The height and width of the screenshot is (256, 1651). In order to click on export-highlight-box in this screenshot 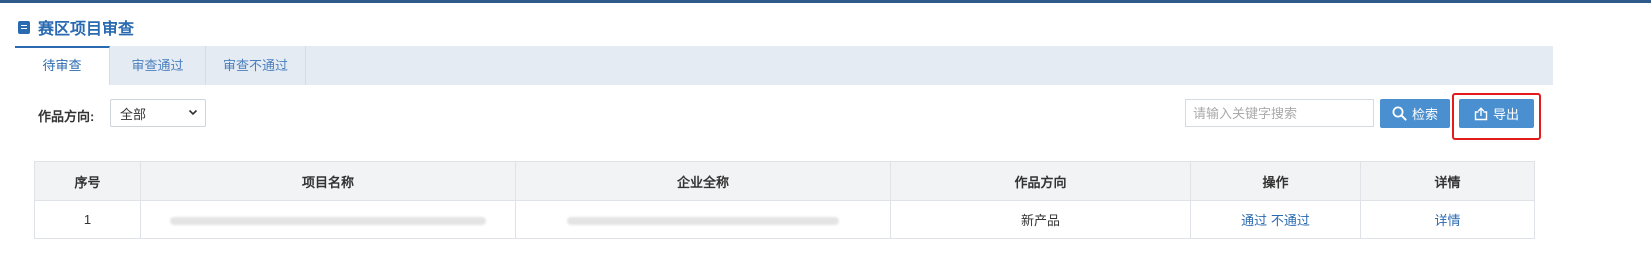, I will do `click(1496, 116)`.